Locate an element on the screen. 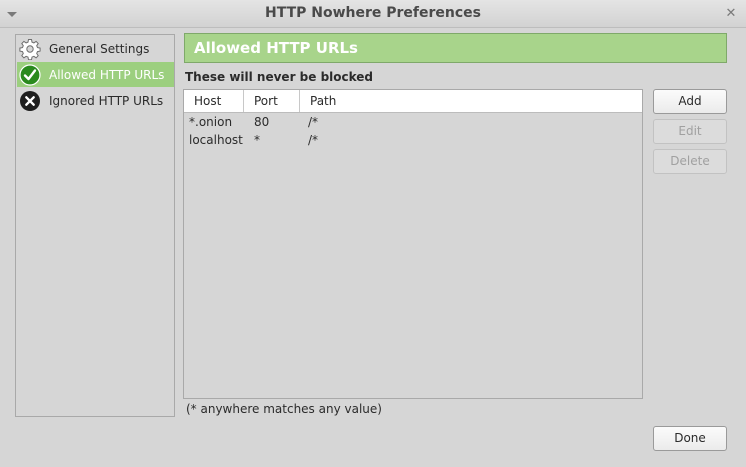  edit-button: Edit is located at coordinates (690, 131).